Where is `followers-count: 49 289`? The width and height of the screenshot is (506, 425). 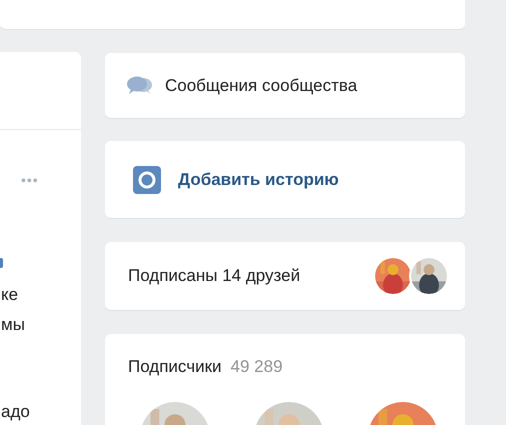
followers-count: 49 289 is located at coordinates (256, 367).